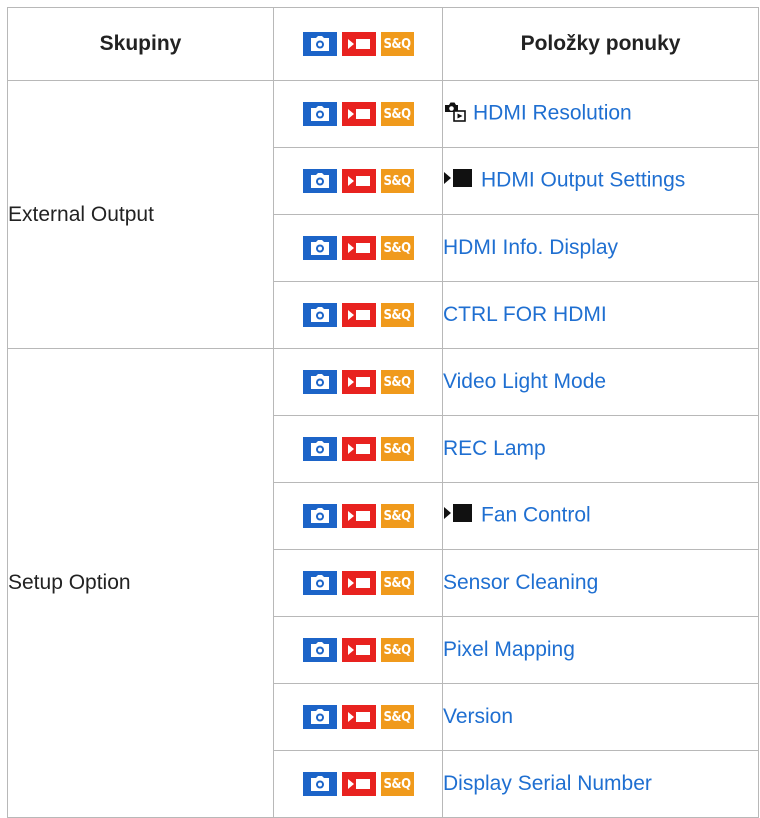 The height and width of the screenshot is (818, 760). What do you see at coordinates (583, 180) in the screenshot?
I see `menu-item-link: HDMI Output Settings` at bounding box center [583, 180].